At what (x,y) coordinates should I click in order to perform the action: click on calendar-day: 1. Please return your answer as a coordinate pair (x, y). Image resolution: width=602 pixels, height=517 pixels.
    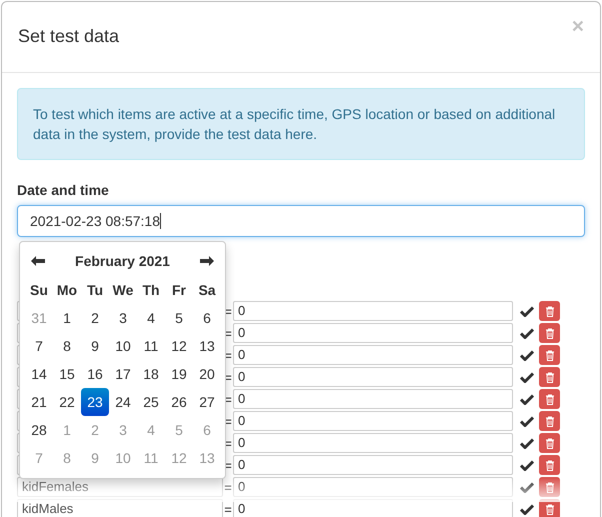
    Looking at the image, I should click on (67, 318).